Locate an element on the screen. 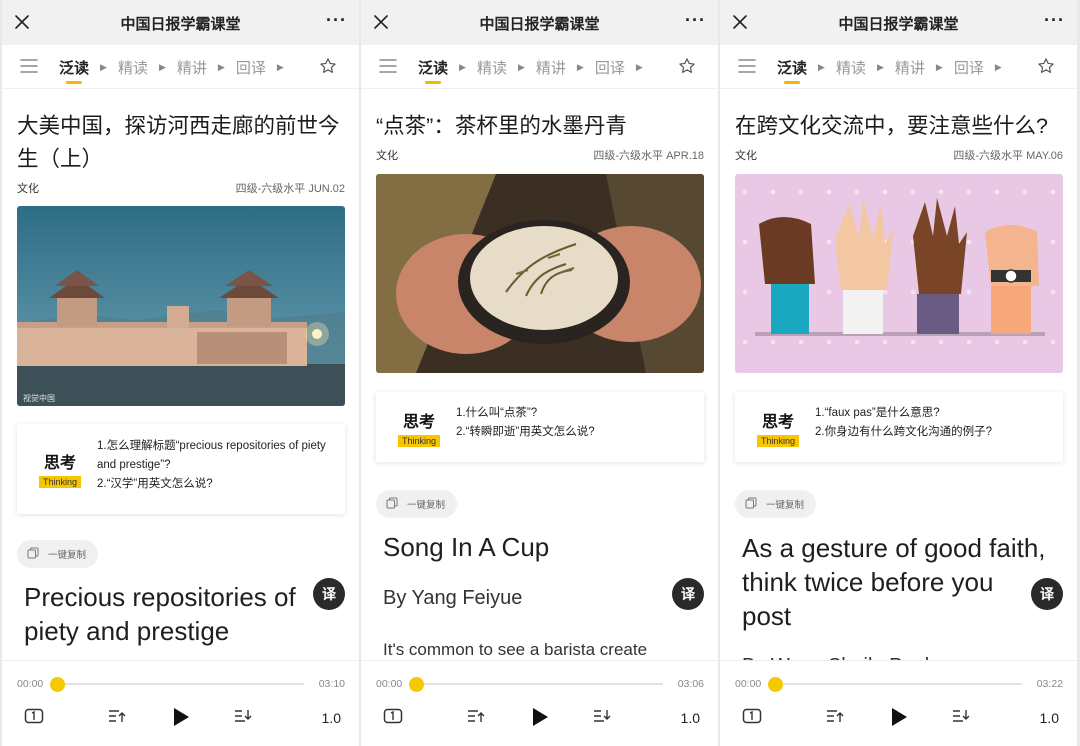 Image resolution: width=1080 pixels, height=746 pixels. article-body: It's common to see a barista create is located at coordinates (515, 649).